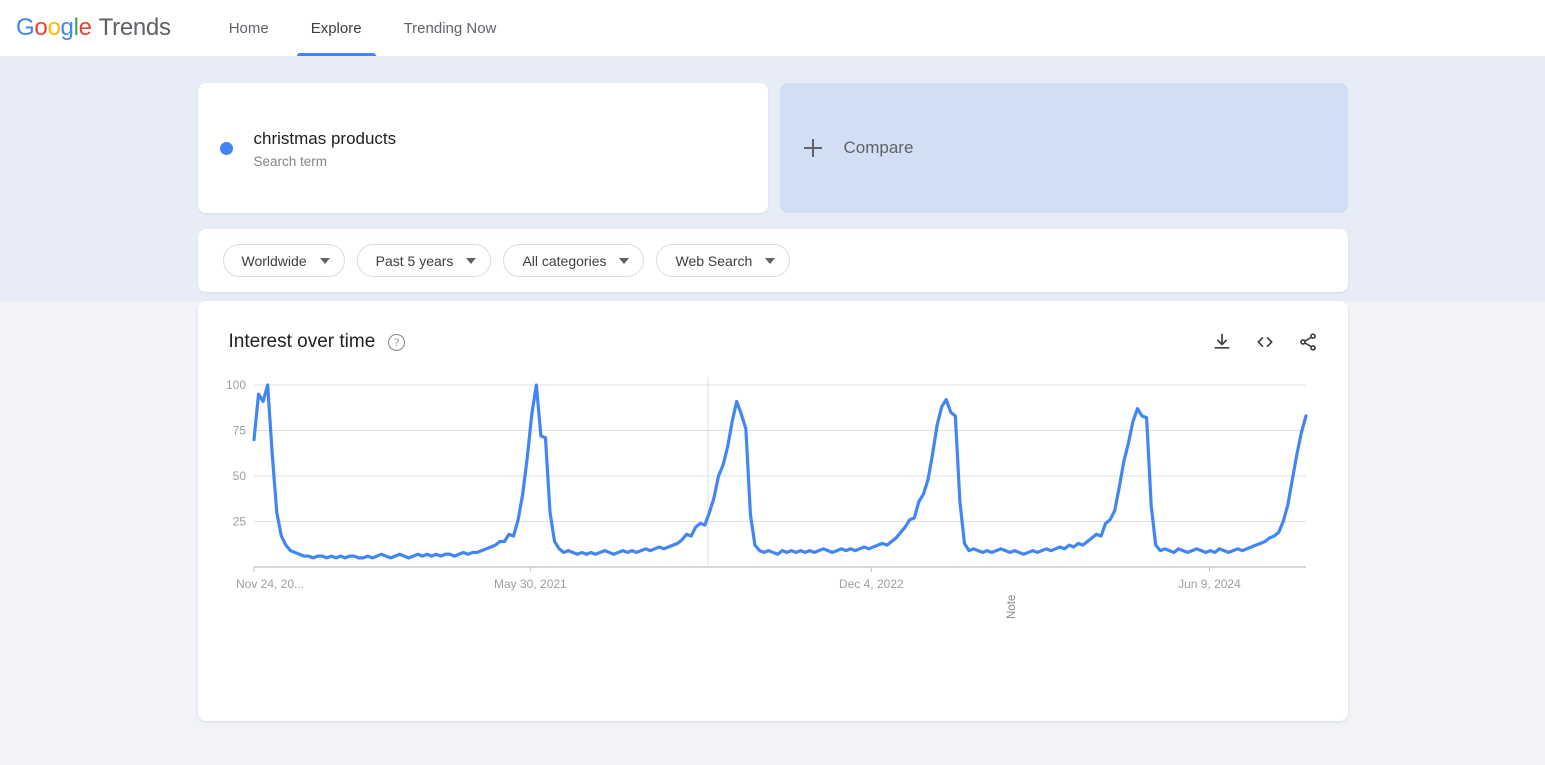  What do you see at coordinates (1209, 584) in the screenshot?
I see `x-axis-tick-label: Jun 9, 2024` at bounding box center [1209, 584].